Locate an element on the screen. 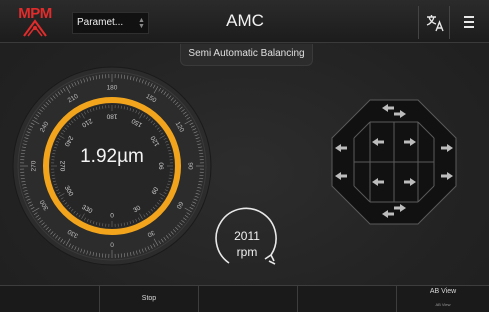  stop-button-label: Stop is located at coordinates (149, 298).